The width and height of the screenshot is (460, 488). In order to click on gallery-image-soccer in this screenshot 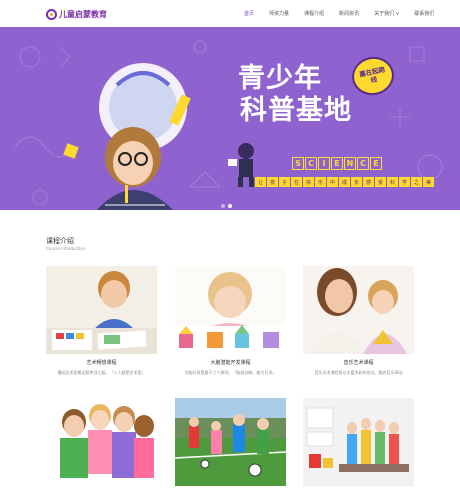, I will do `click(230, 442)`.